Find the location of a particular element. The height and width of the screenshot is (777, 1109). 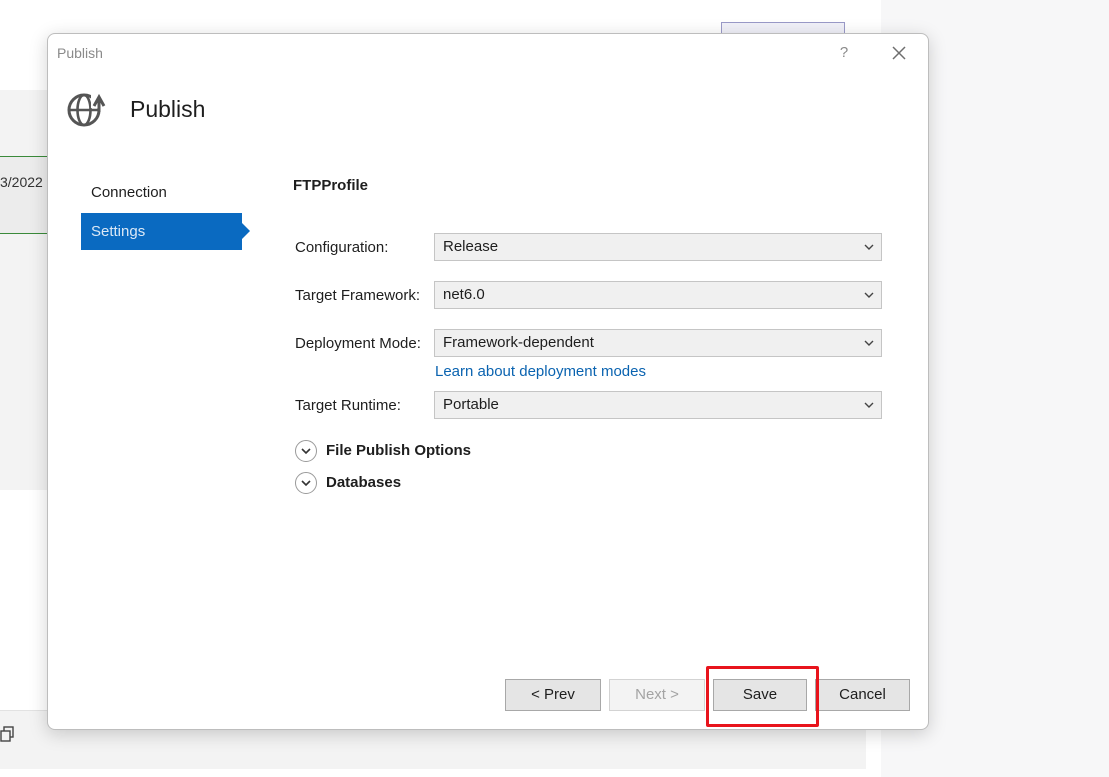

target-runtime-label: Target Runtime: is located at coordinates (348, 405).